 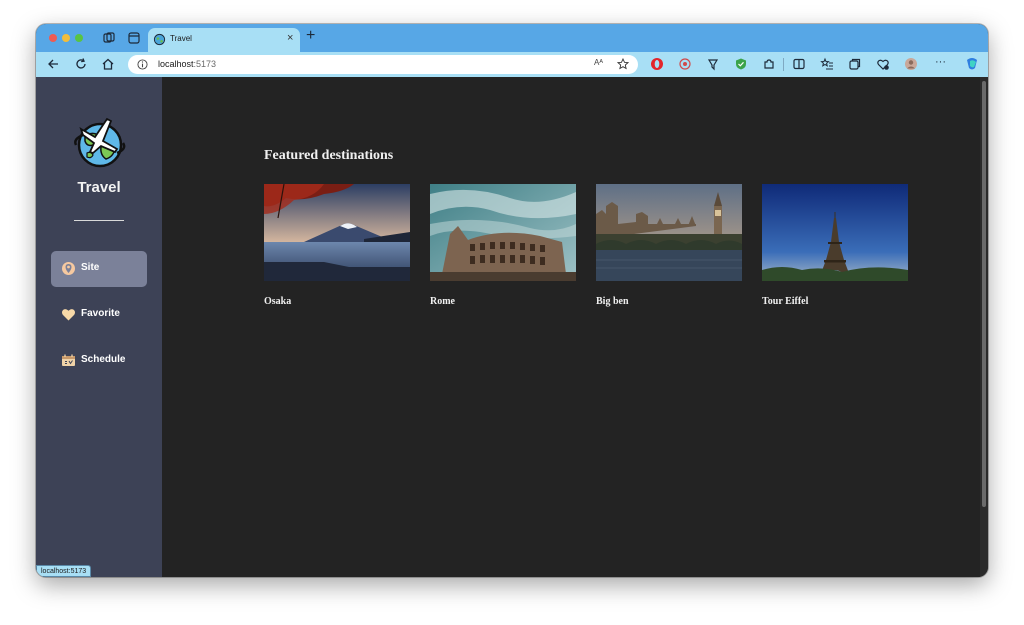 What do you see at coordinates (685, 64) in the screenshot?
I see `extension-badge-icon` at bounding box center [685, 64].